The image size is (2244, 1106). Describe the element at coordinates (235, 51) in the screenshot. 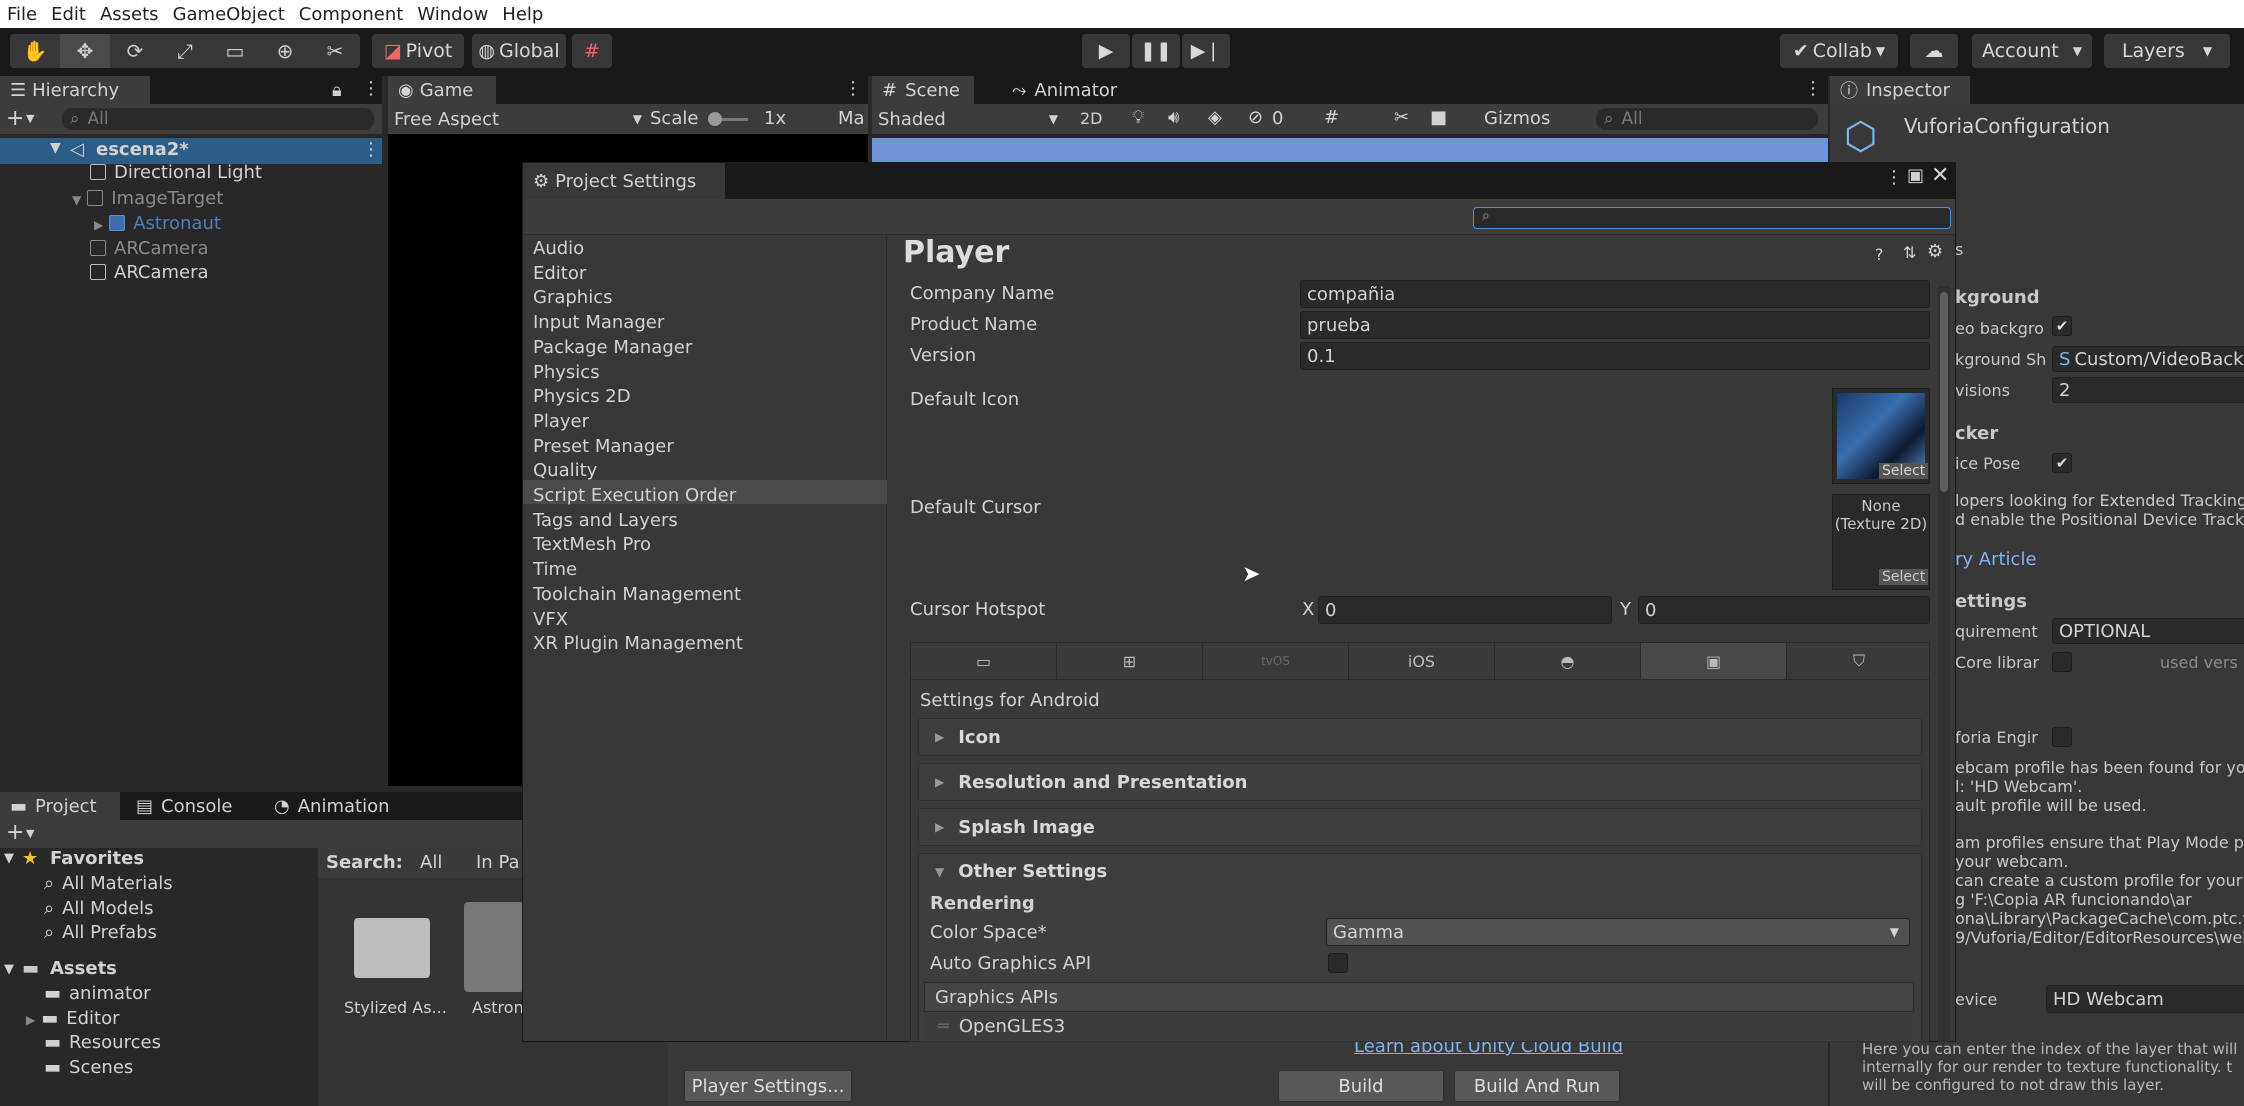

I see `rect-tool-icon: ▭` at that location.